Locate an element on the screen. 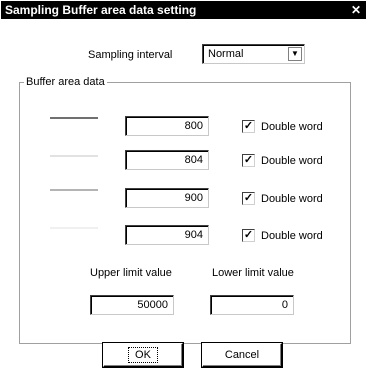  sampling-interval-value: Normal is located at coordinates (226, 54).